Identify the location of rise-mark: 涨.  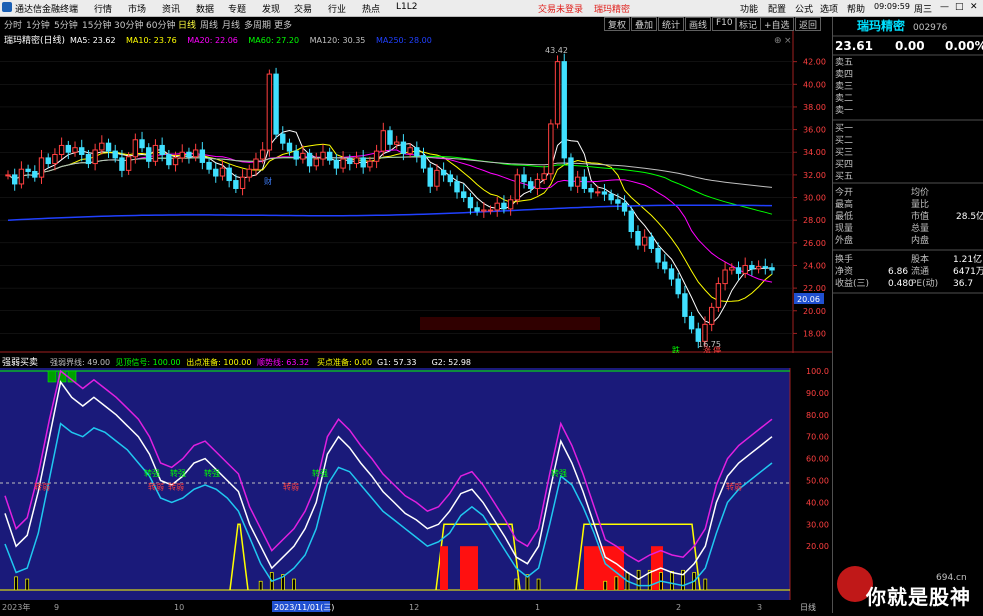
(707, 350).